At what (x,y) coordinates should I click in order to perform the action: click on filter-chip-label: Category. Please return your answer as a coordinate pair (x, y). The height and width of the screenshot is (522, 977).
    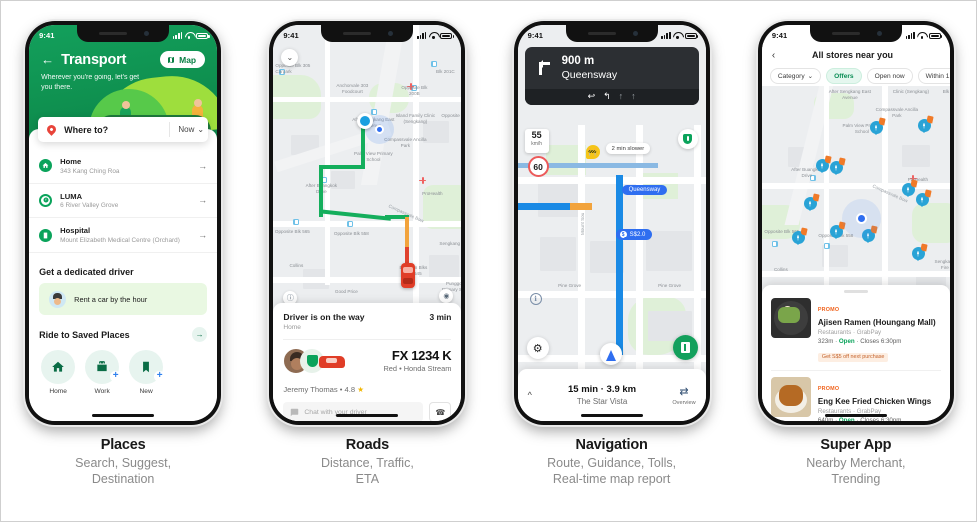
    Looking at the image, I should click on (791, 76).